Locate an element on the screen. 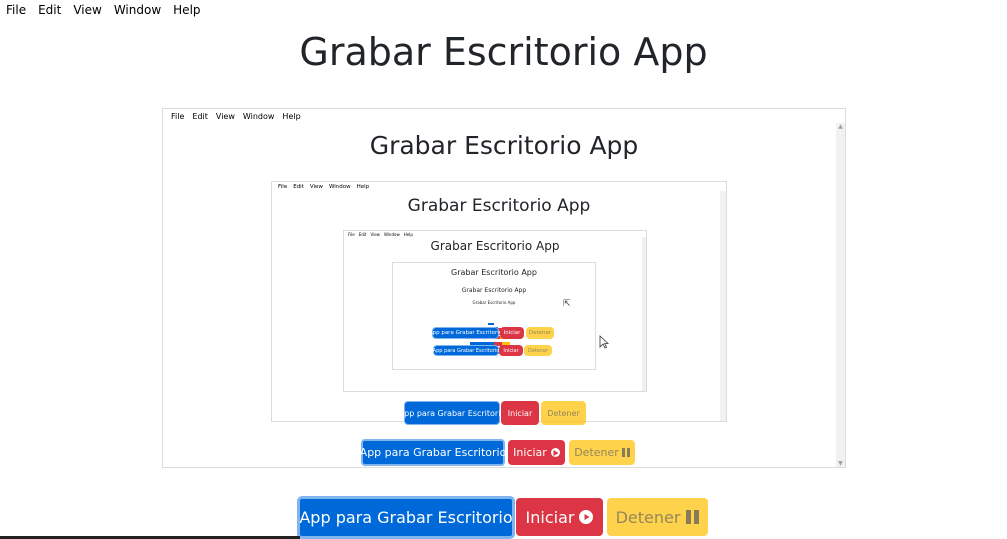  preview-stop-button: Detener is located at coordinates (602, 452).